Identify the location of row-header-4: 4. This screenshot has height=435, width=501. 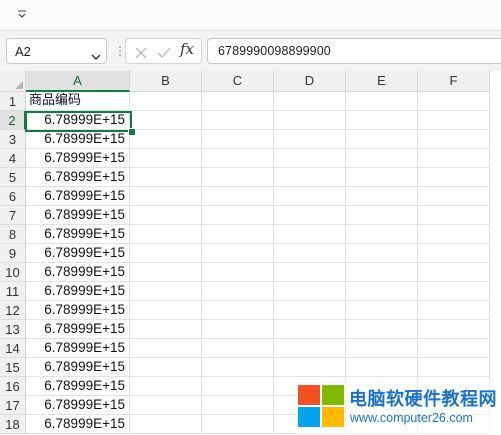
(13, 158).